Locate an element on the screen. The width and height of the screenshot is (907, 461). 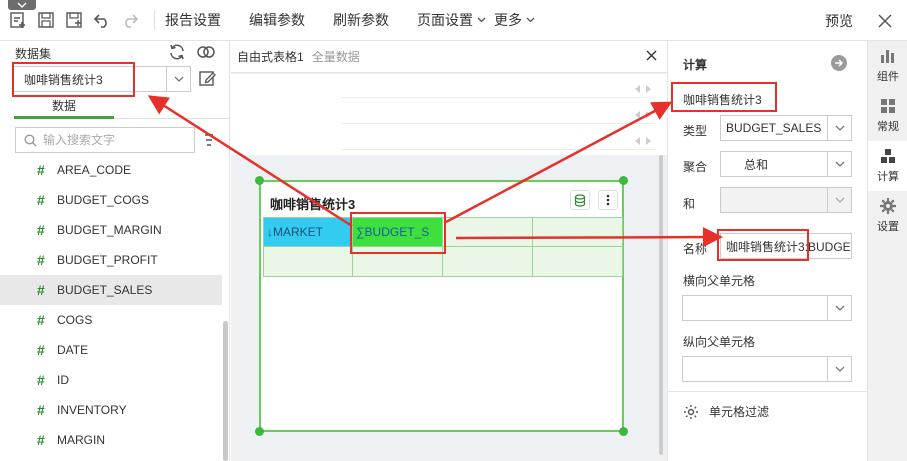
cell-filter-button: 单元格过滤 is located at coordinates (726, 411).